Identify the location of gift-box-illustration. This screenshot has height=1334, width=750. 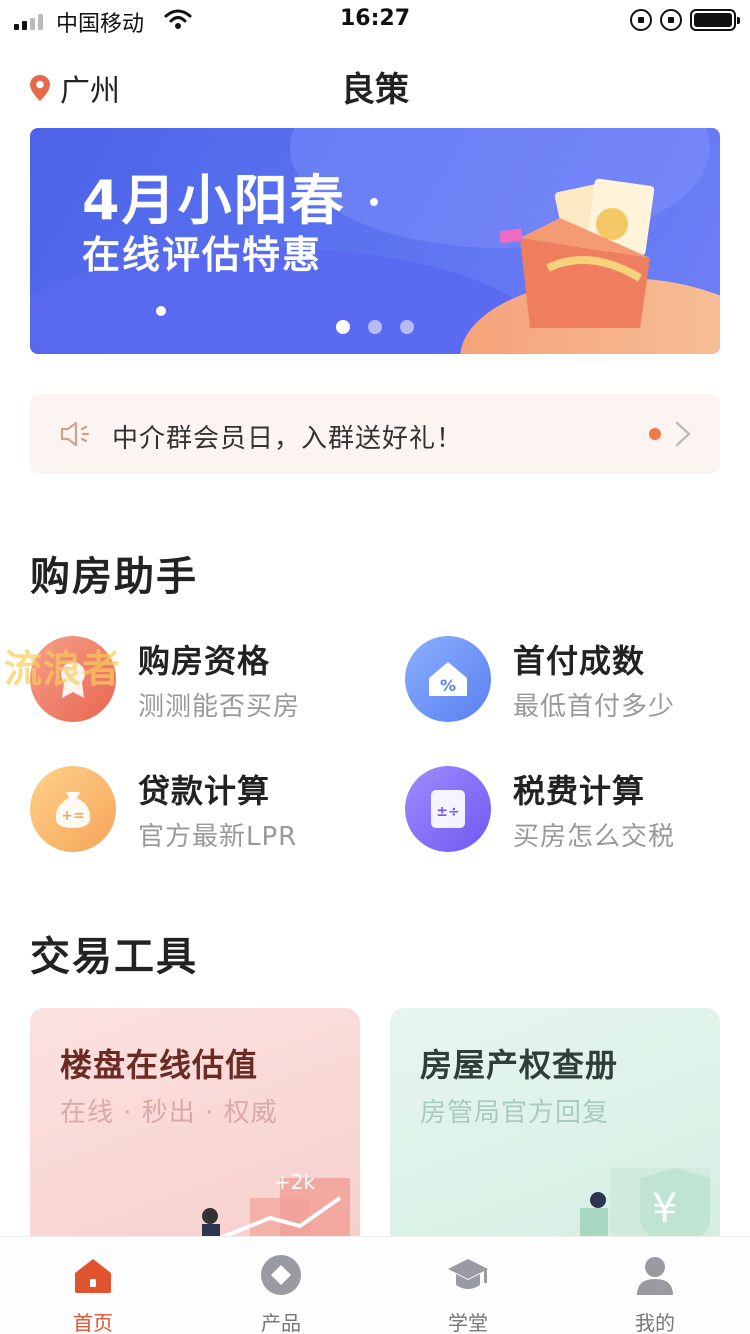
(577, 253).